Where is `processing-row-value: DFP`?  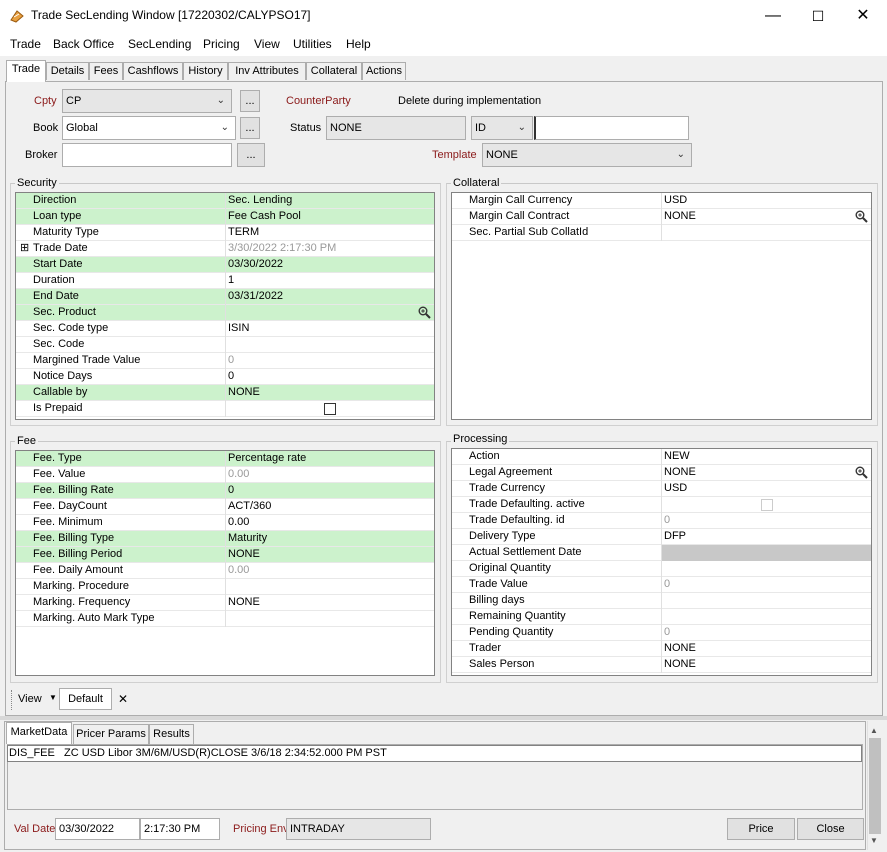 processing-row-value: DFP is located at coordinates (766, 537).